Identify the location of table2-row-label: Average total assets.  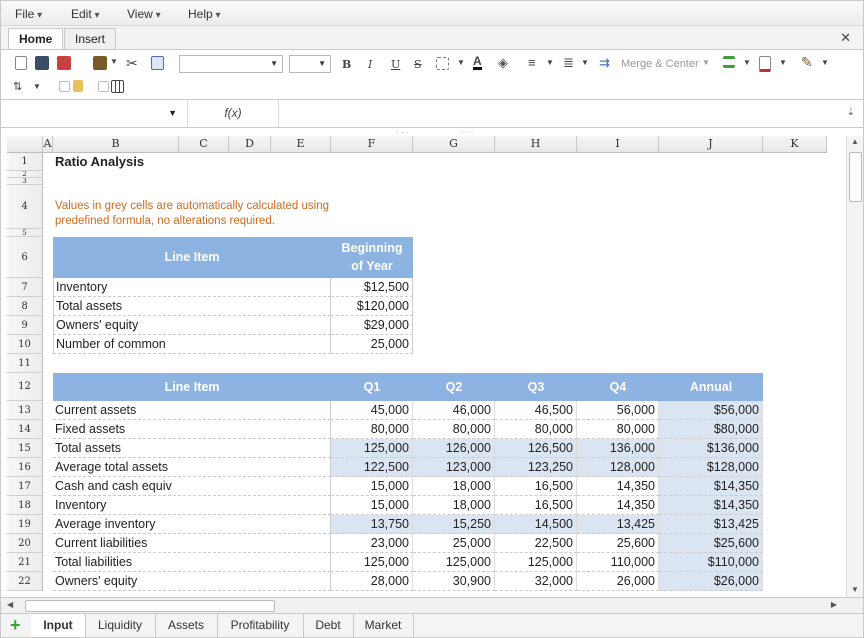
(192, 467).